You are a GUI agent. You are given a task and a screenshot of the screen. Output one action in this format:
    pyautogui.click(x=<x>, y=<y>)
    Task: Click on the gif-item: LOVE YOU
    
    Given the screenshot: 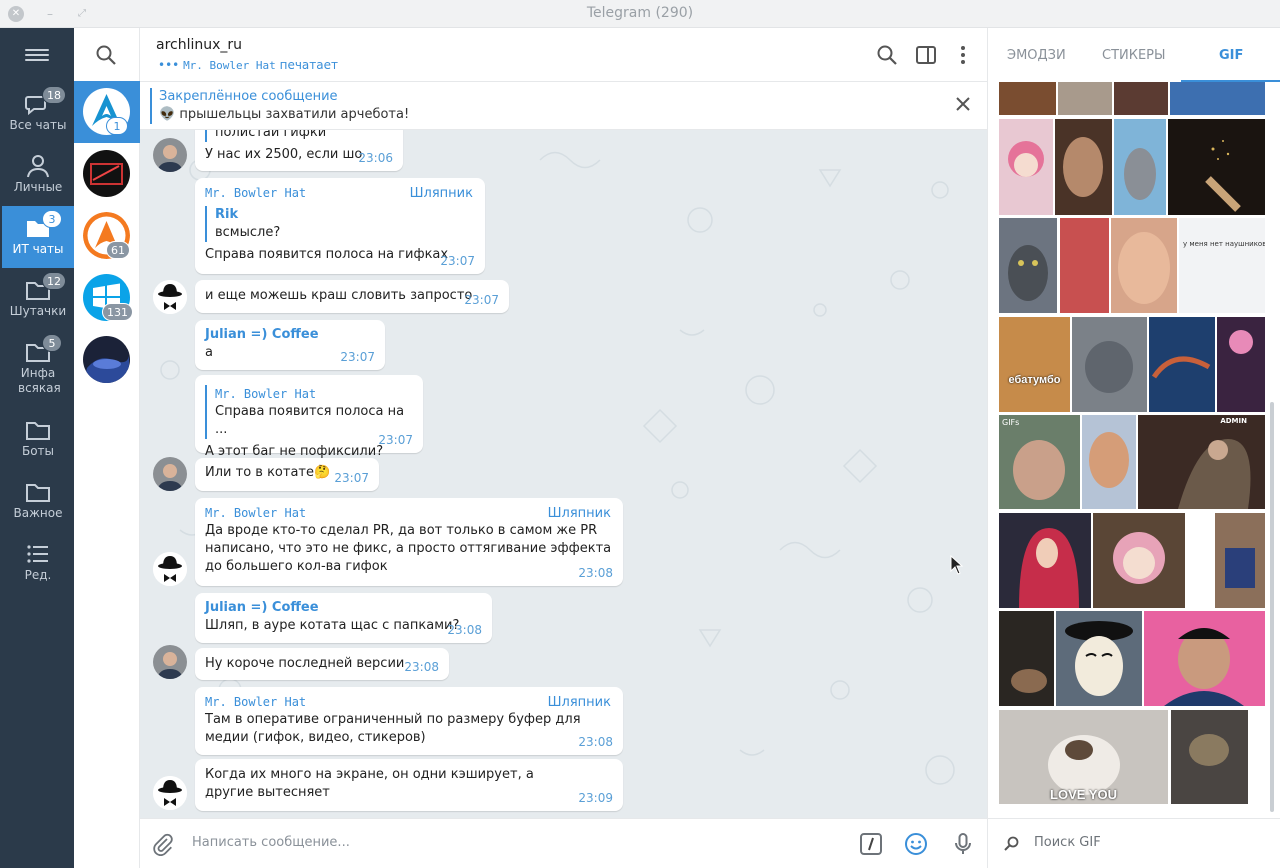 What is the action you would take?
    pyautogui.click(x=1083, y=757)
    